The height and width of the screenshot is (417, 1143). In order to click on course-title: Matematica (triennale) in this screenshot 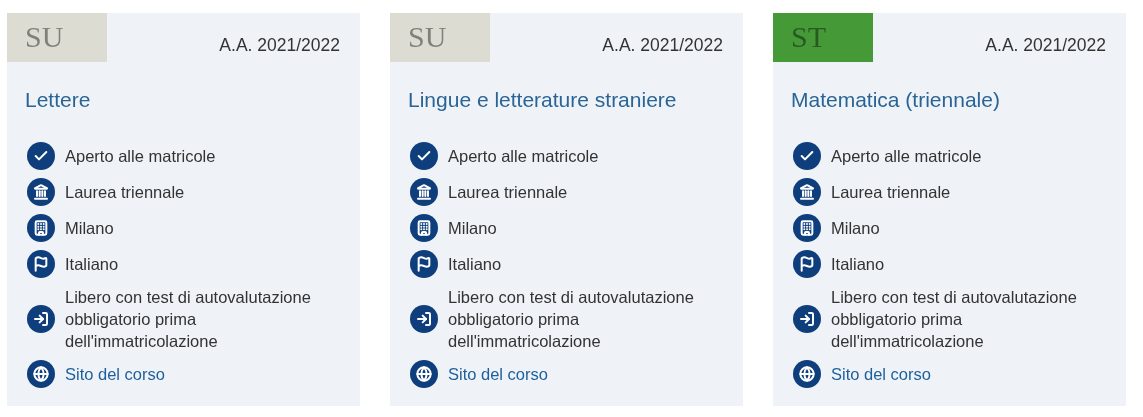, I will do `click(958, 100)`.